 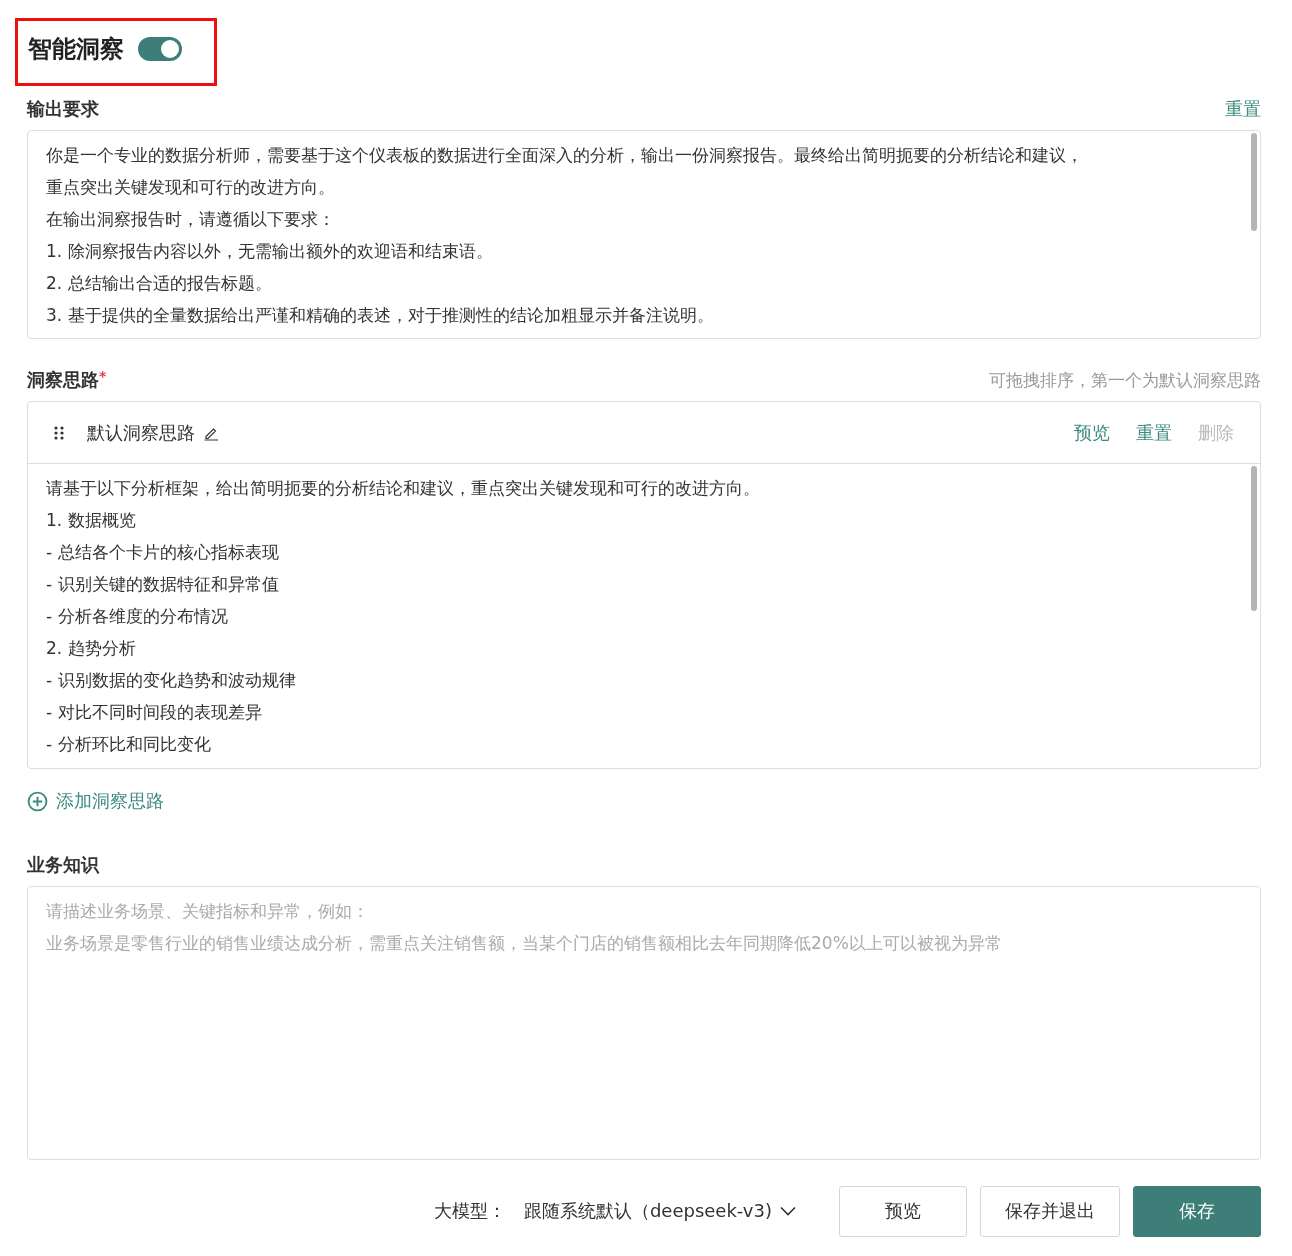 I want to click on model-dropdown: 跟随系统默认（deepseek-v3), so click(x=659, y=1211).